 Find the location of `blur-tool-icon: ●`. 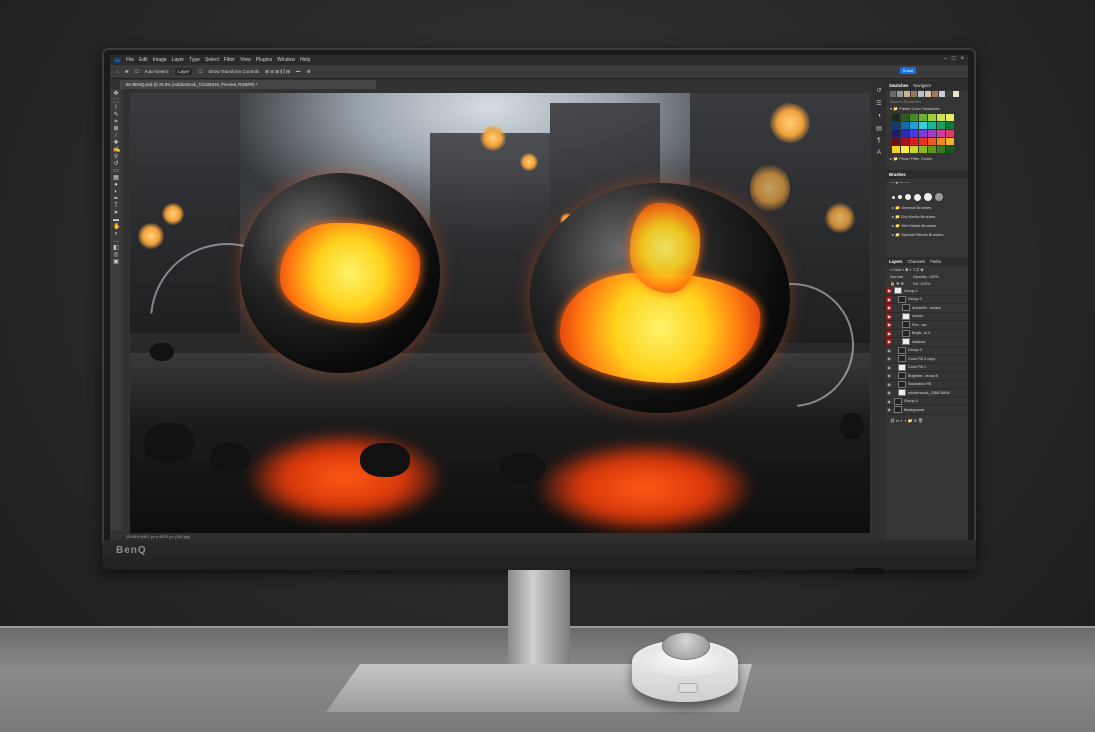

blur-tool-icon: ● is located at coordinates (116, 185).